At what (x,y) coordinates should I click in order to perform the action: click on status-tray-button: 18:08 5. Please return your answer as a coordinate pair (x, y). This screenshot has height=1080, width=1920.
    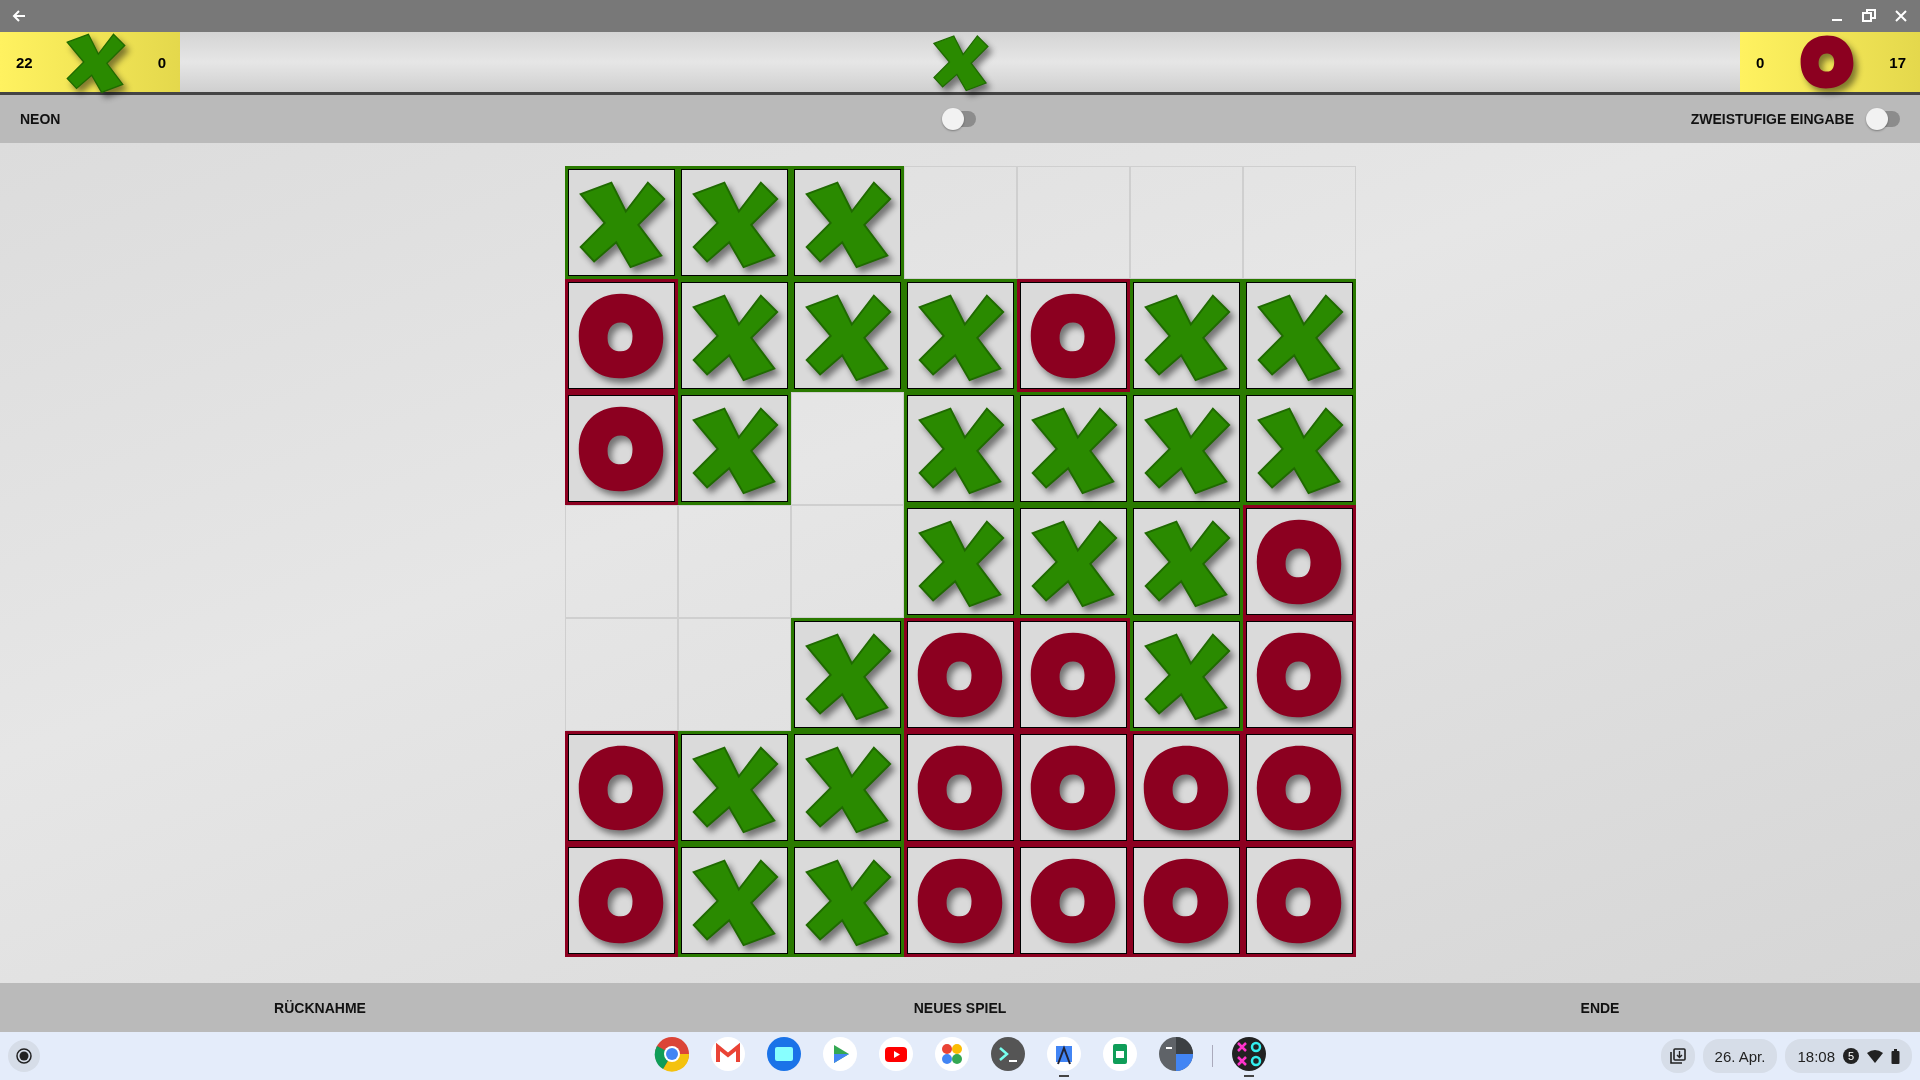
    Looking at the image, I should click on (1848, 1056).